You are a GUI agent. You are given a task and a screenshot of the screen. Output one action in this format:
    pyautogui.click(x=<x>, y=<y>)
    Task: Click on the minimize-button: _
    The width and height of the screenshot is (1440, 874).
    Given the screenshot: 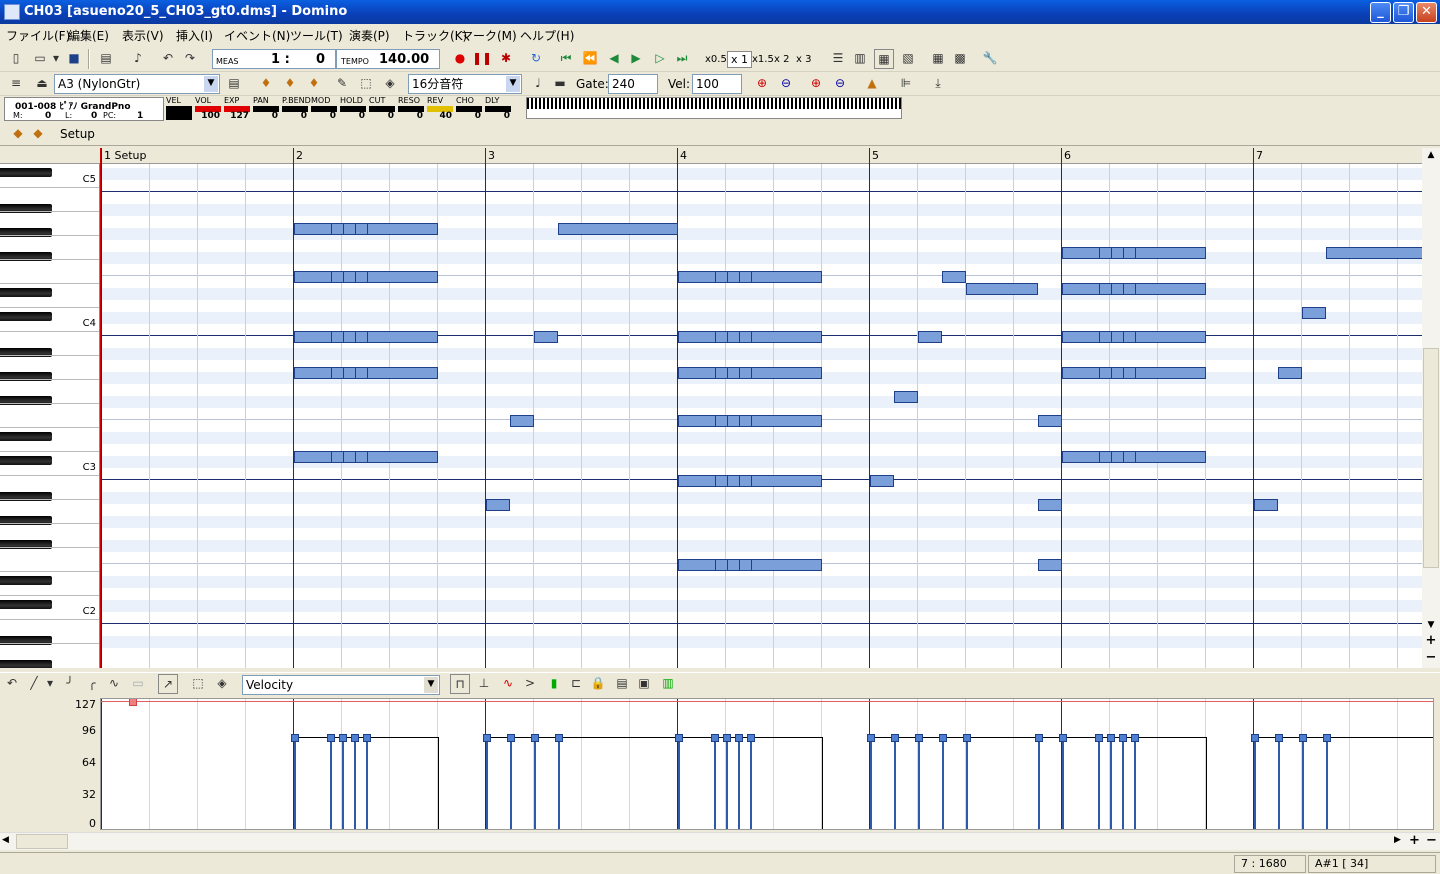 What is the action you would take?
    pyautogui.click(x=1380, y=12)
    